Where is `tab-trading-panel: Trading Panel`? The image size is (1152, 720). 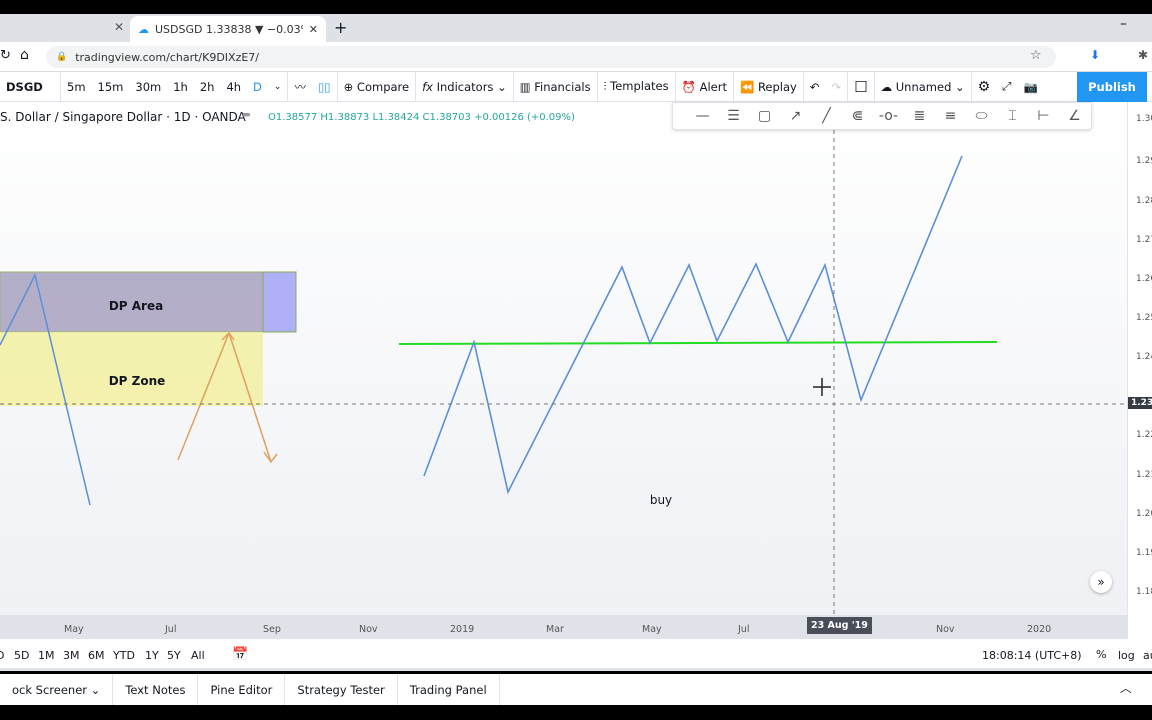 tab-trading-panel: Trading Panel is located at coordinates (449, 689).